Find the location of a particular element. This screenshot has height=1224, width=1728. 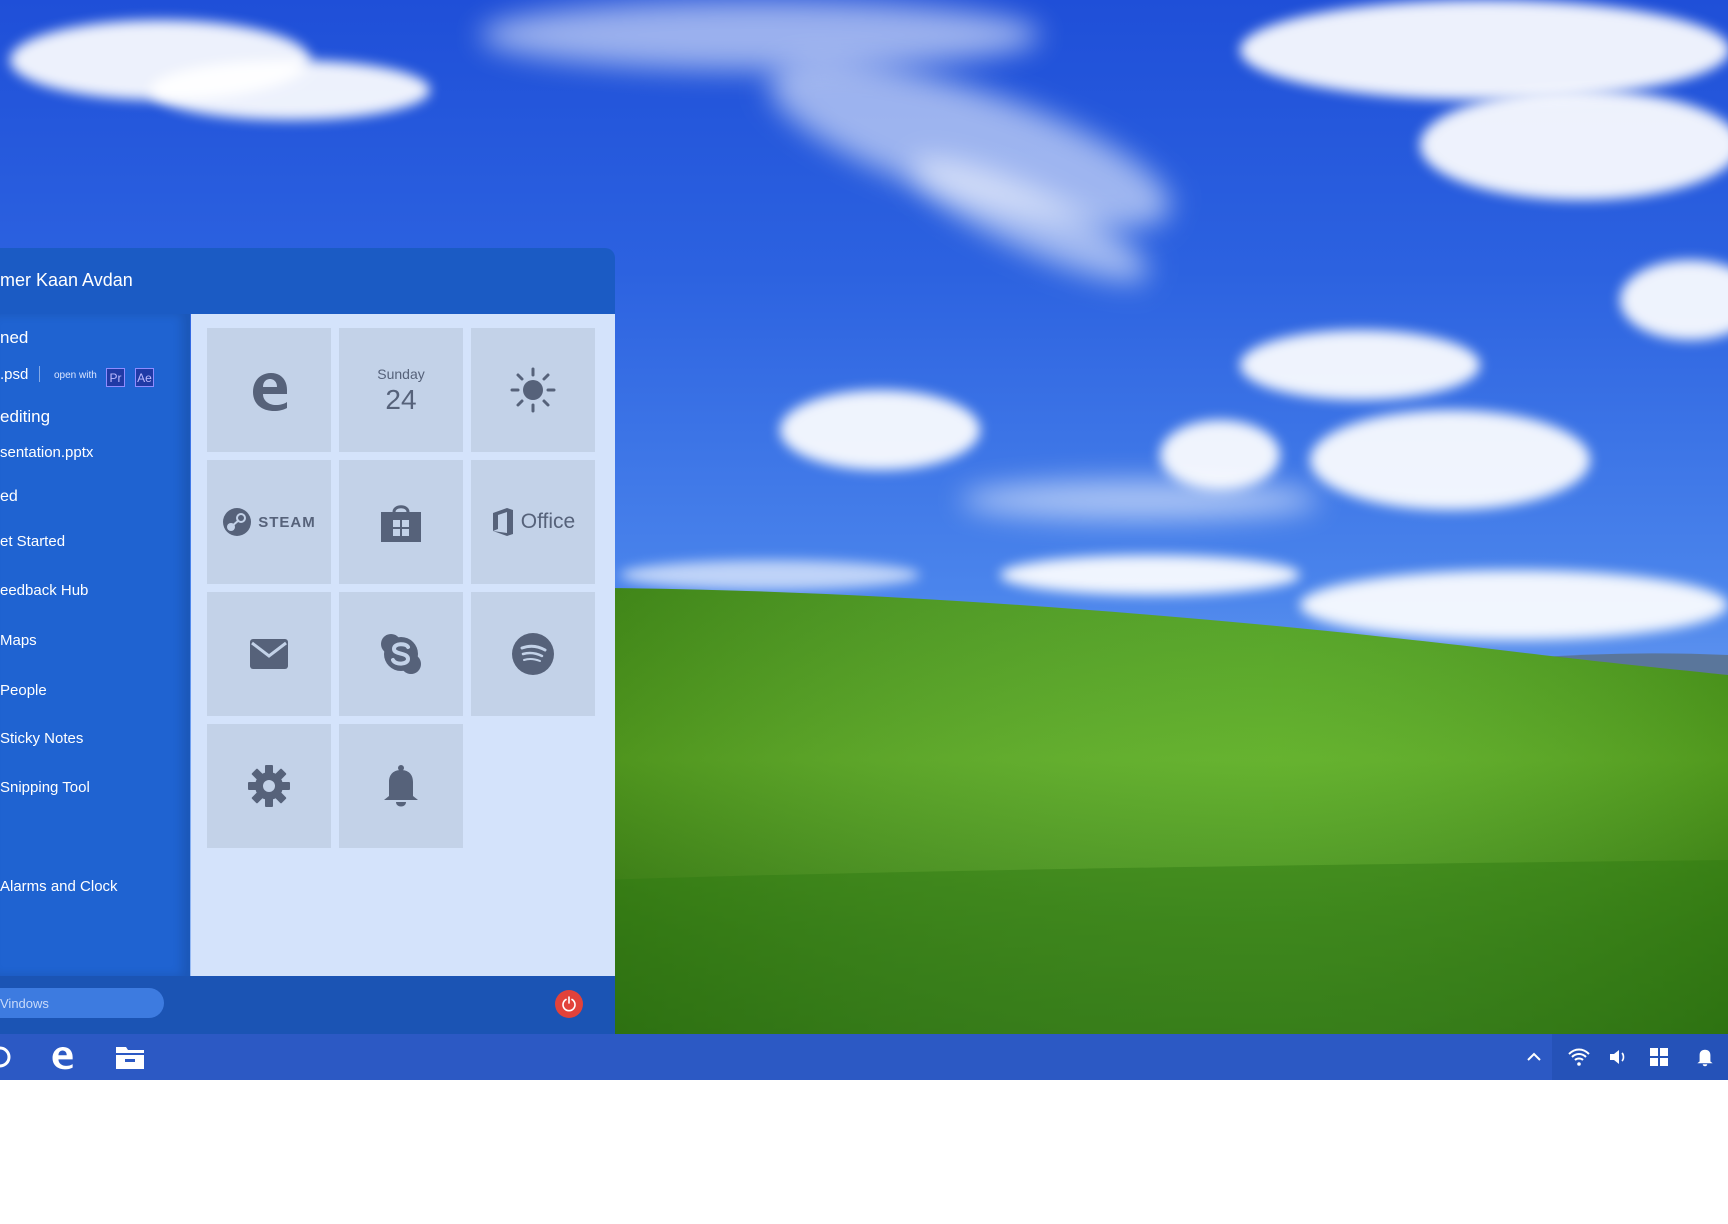

skype-tile is located at coordinates (401, 654).